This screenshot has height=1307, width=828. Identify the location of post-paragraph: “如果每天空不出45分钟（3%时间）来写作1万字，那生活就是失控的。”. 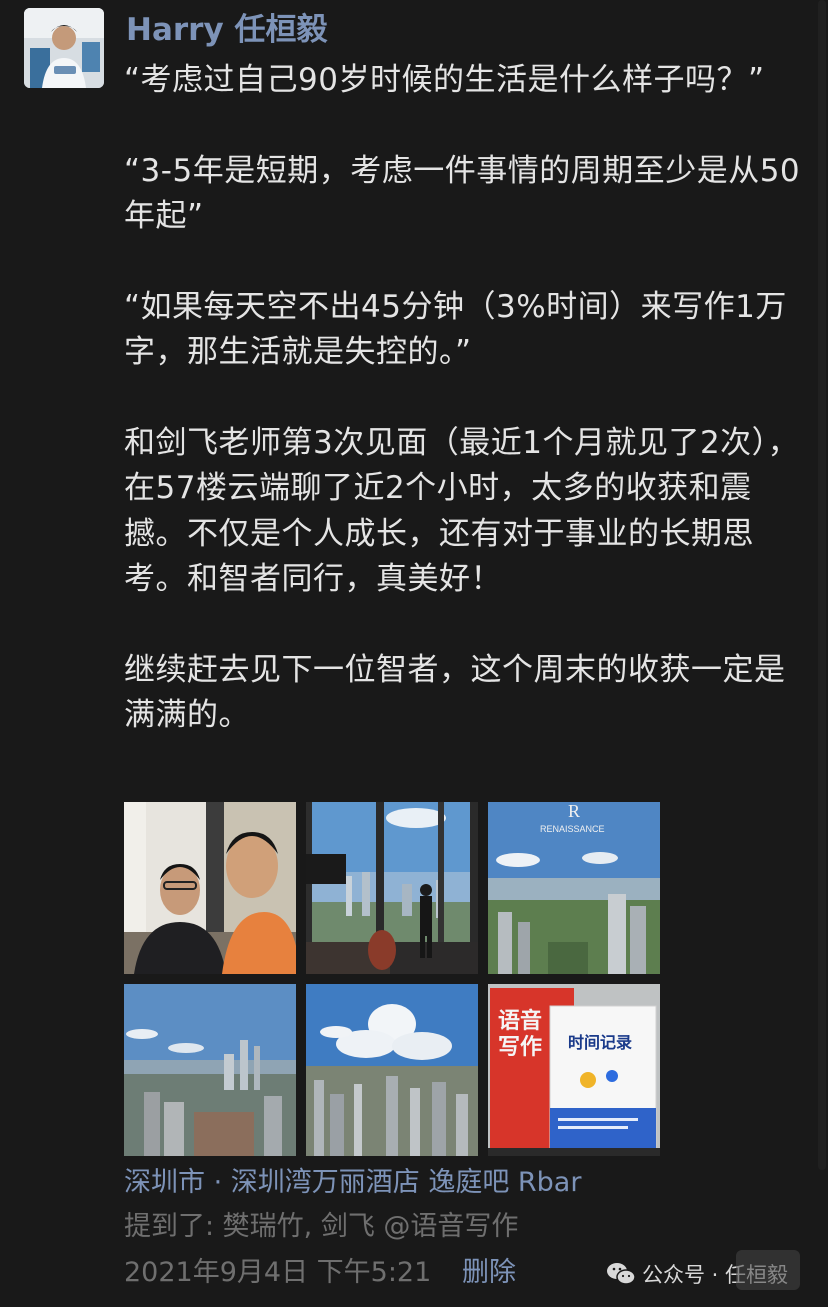
(455, 329).